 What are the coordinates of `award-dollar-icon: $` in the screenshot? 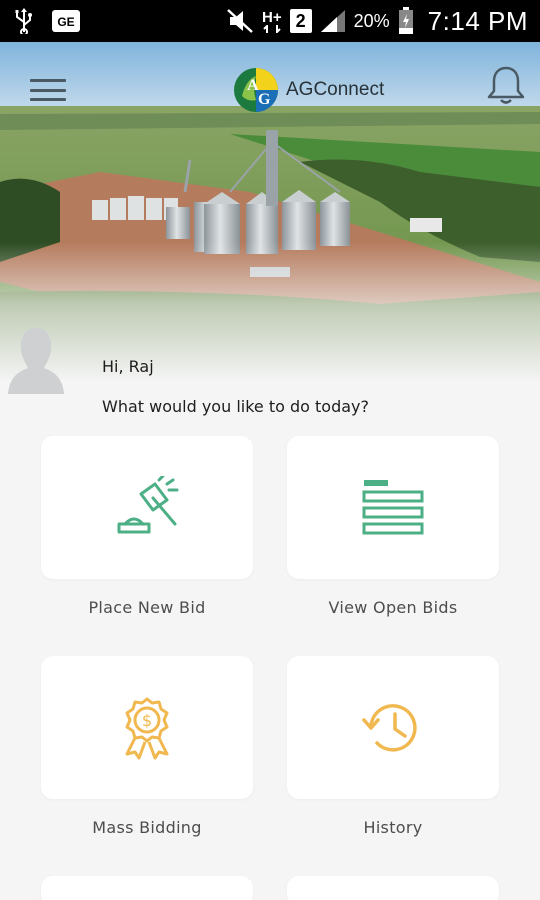 It's located at (147, 728).